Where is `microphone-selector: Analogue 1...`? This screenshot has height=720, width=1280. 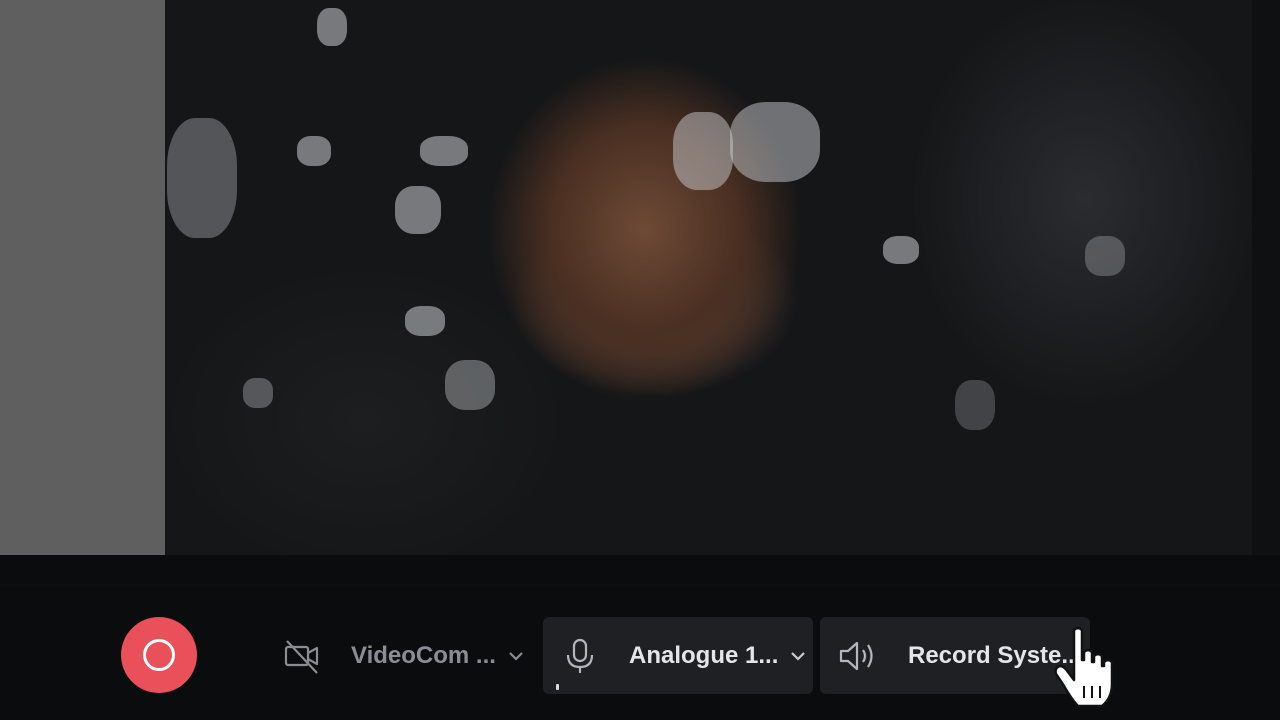 microphone-selector: Analogue 1... is located at coordinates (678, 655).